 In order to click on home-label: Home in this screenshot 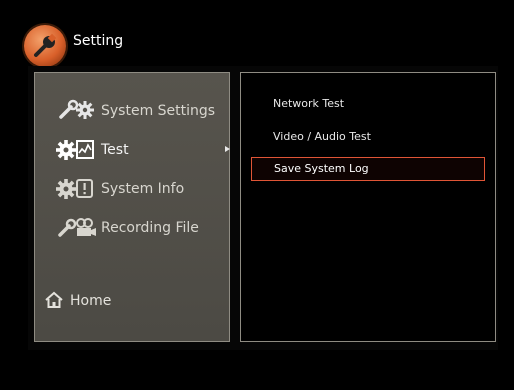, I will do `click(91, 301)`.